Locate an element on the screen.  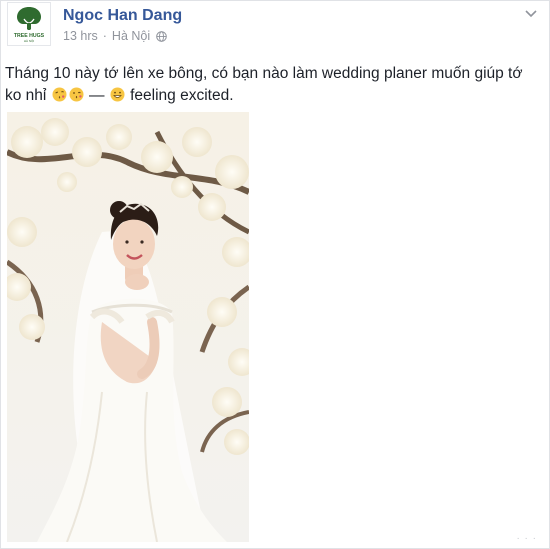
author-name-link: Ngoc Han Dang is located at coordinates (122, 16).